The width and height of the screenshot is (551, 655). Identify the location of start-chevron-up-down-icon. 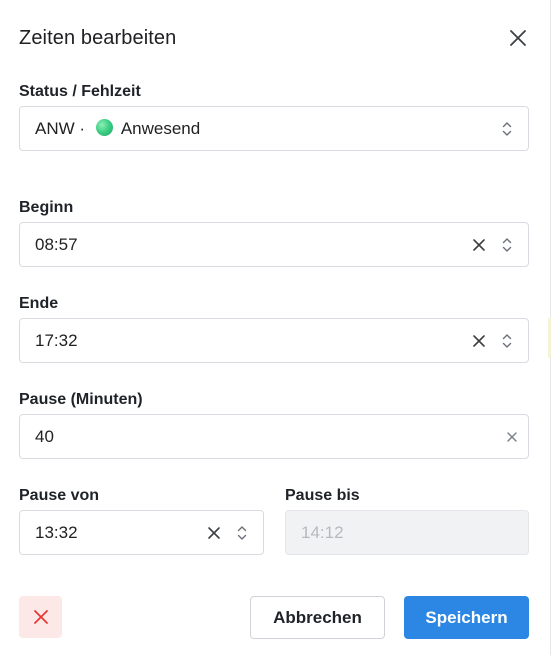
(507, 244).